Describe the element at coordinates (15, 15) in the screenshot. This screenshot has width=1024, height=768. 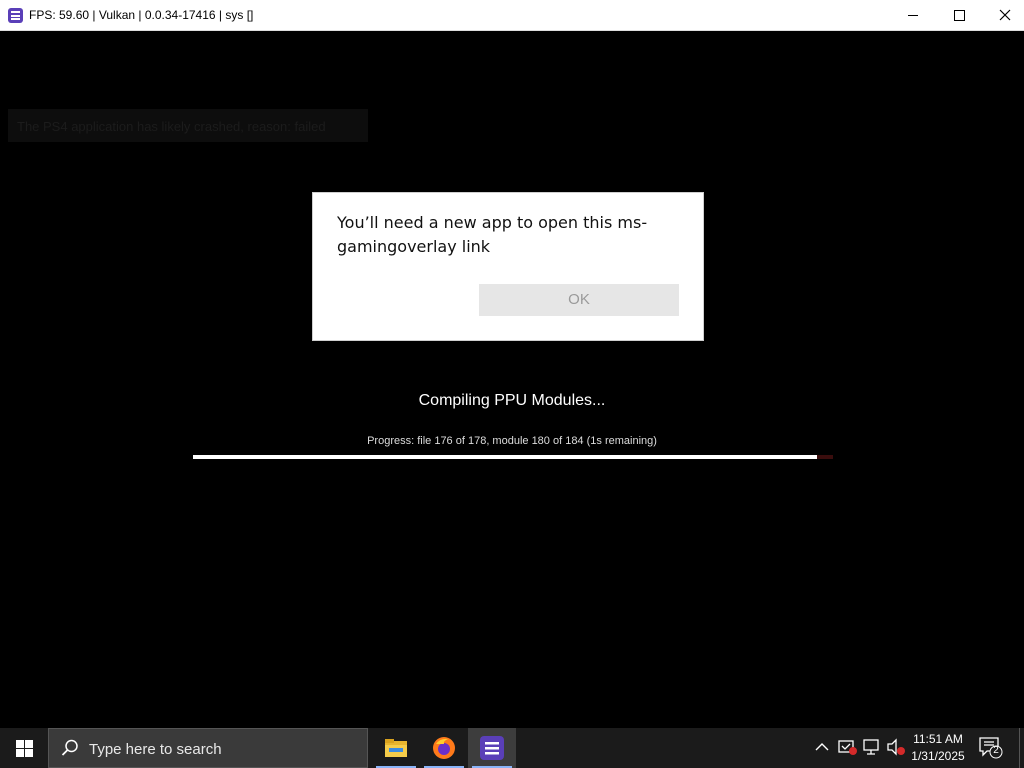
I see `rpcs3-app-icon` at that location.